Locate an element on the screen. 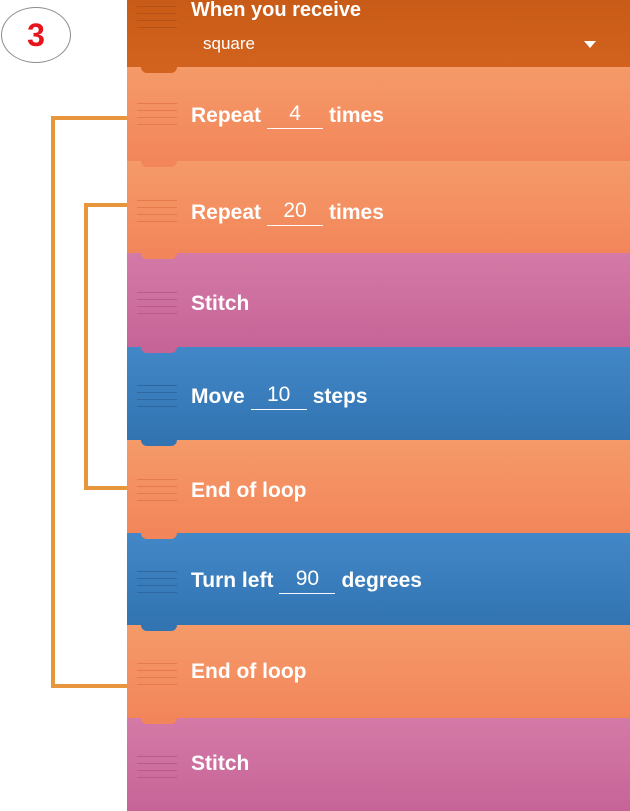 Image resolution: width=630 pixels, height=811 pixels. turn-left-brick-text: Turn left 90 degrees is located at coordinates (306, 581).